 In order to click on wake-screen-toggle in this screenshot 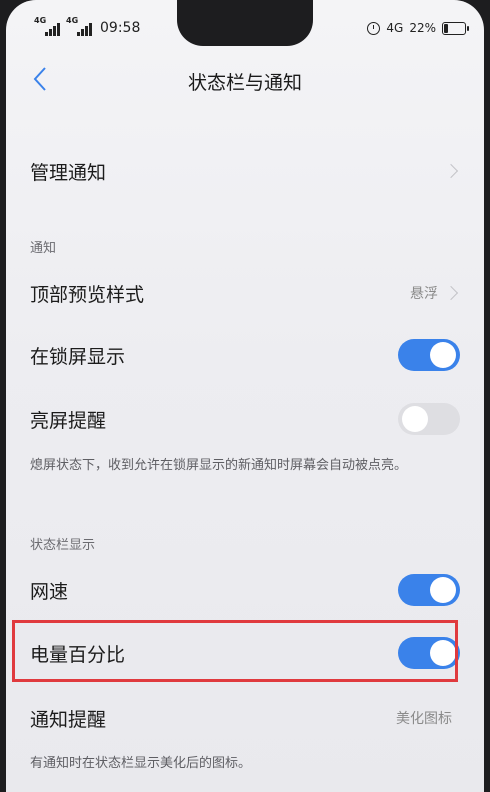, I will do `click(429, 419)`.